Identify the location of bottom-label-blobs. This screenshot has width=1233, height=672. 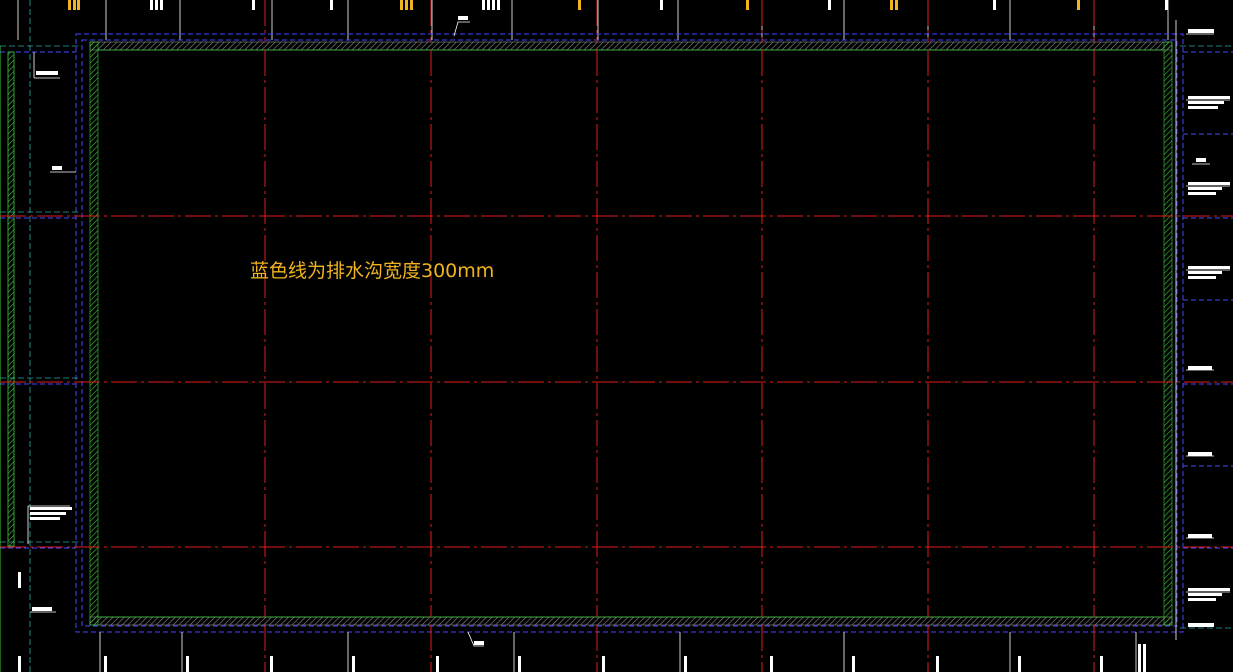
(582, 658).